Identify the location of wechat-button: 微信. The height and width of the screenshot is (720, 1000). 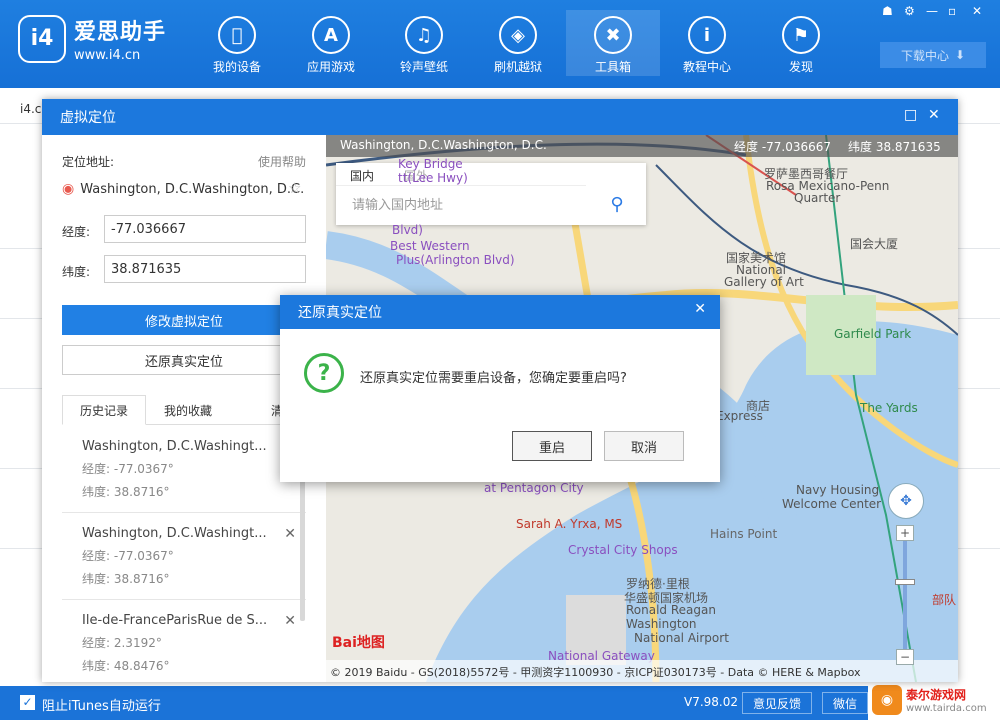
(845, 703).